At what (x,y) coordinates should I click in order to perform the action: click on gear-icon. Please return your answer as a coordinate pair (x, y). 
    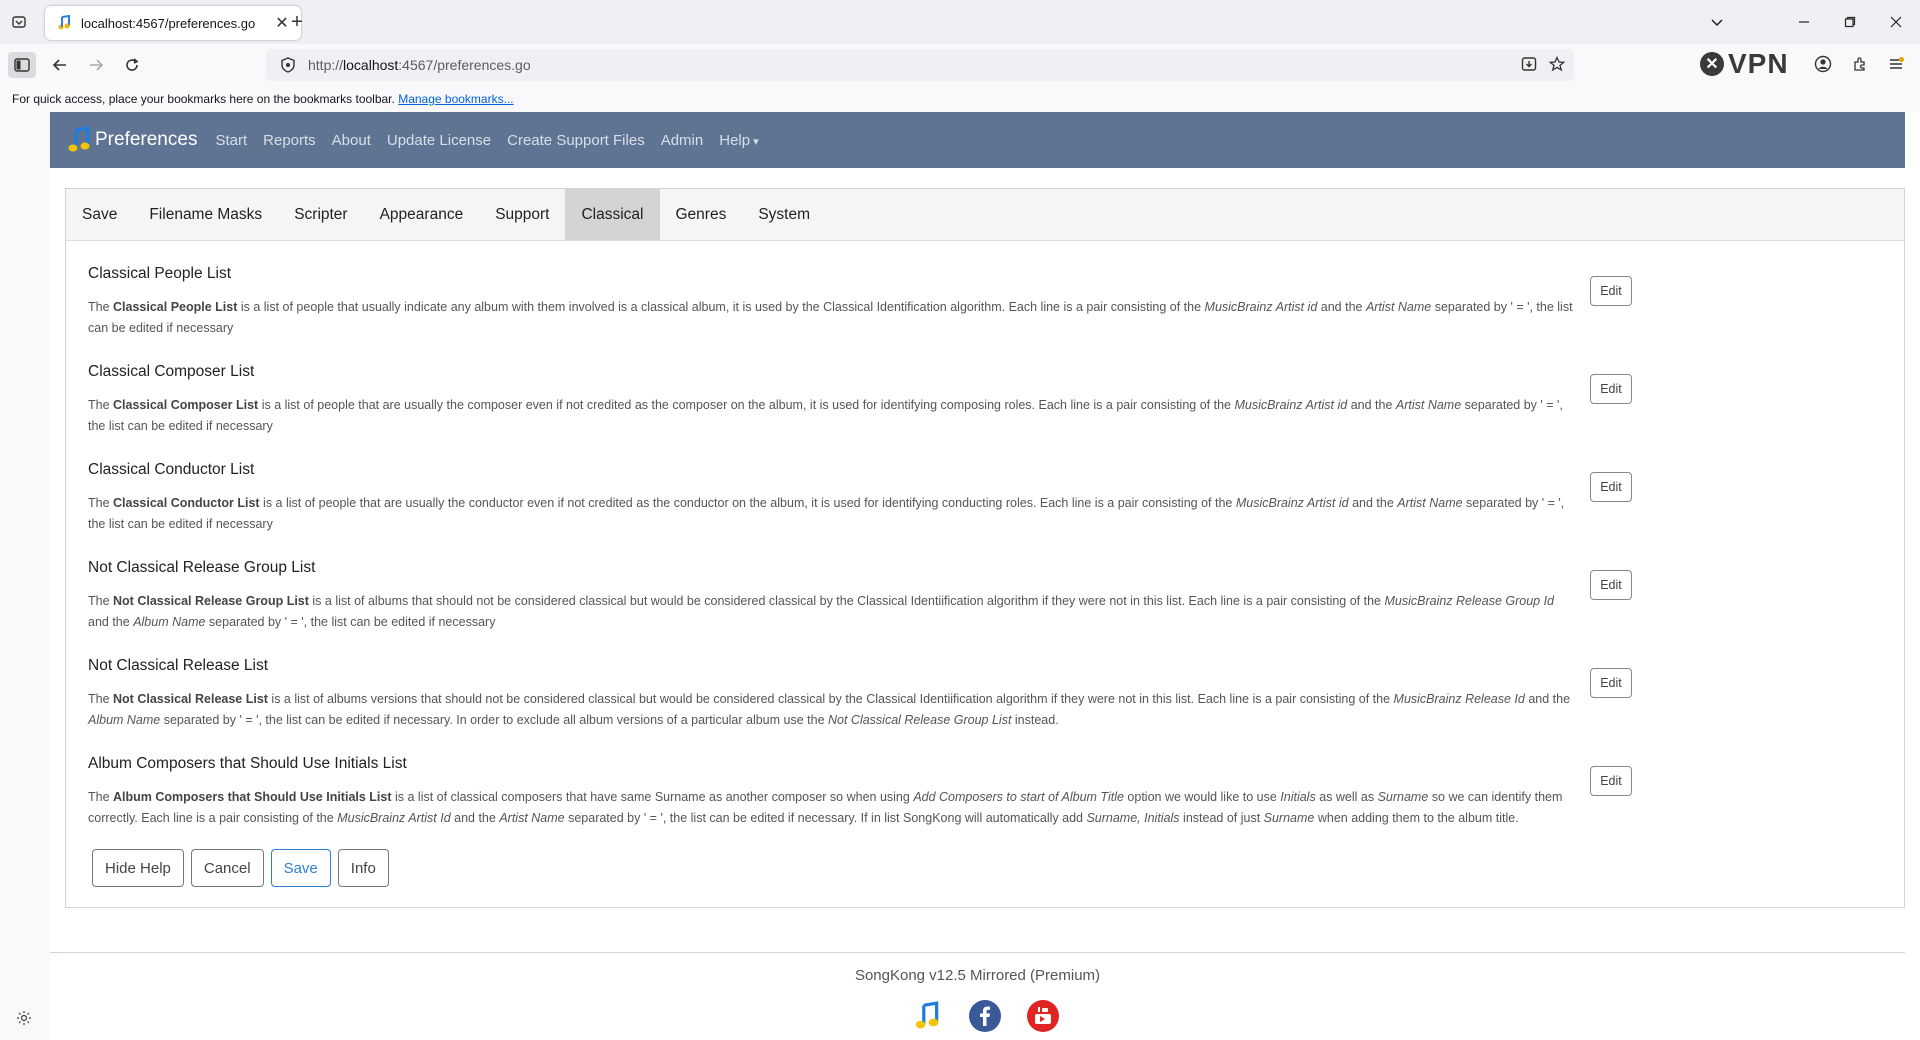
    Looking at the image, I should click on (24, 1018).